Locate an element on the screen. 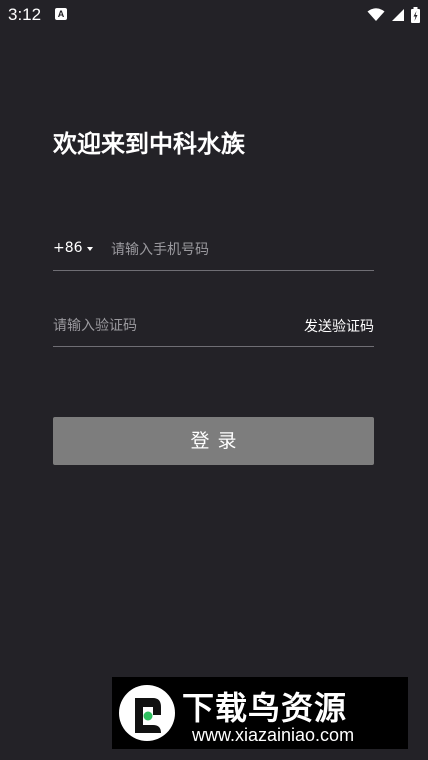 This screenshot has height=760, width=428. notification-app-icon: A is located at coordinates (61, 14).